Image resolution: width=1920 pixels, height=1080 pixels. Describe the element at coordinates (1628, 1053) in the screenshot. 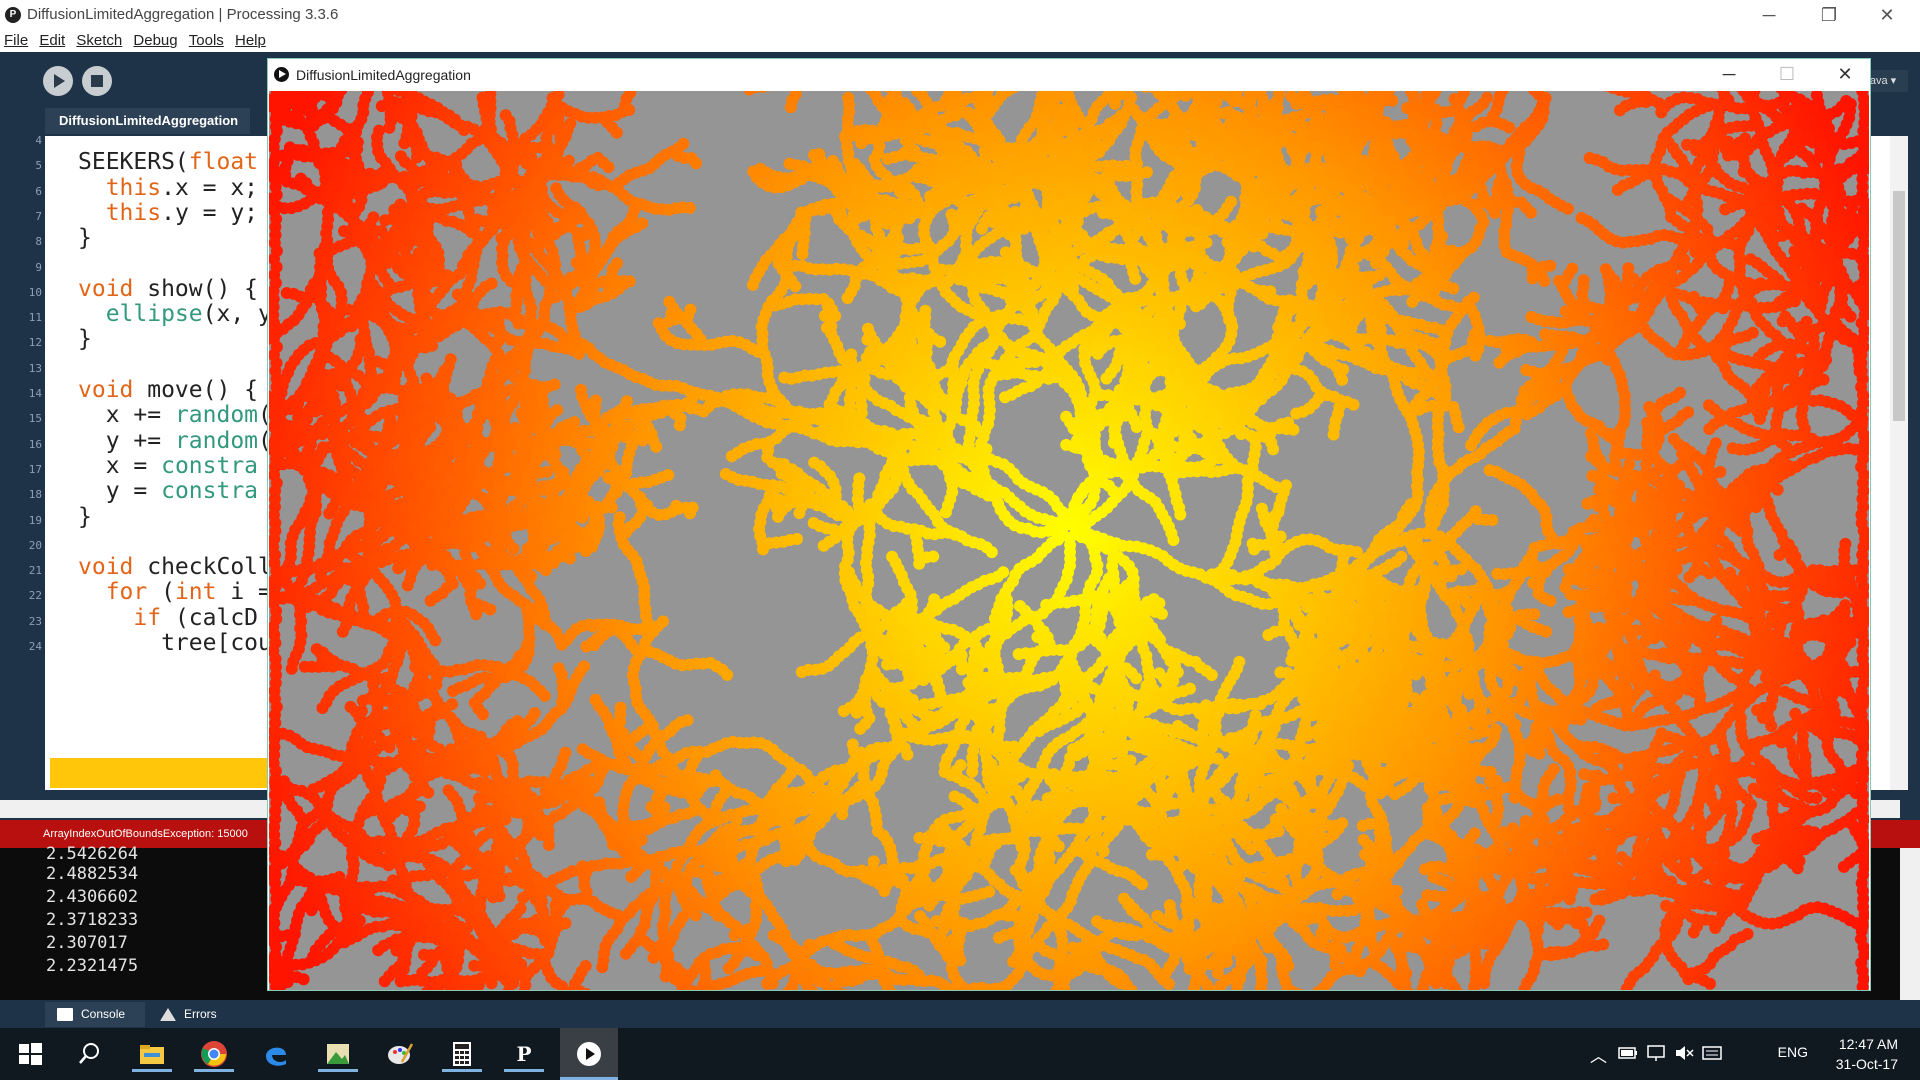

I see `battery-icon` at that location.